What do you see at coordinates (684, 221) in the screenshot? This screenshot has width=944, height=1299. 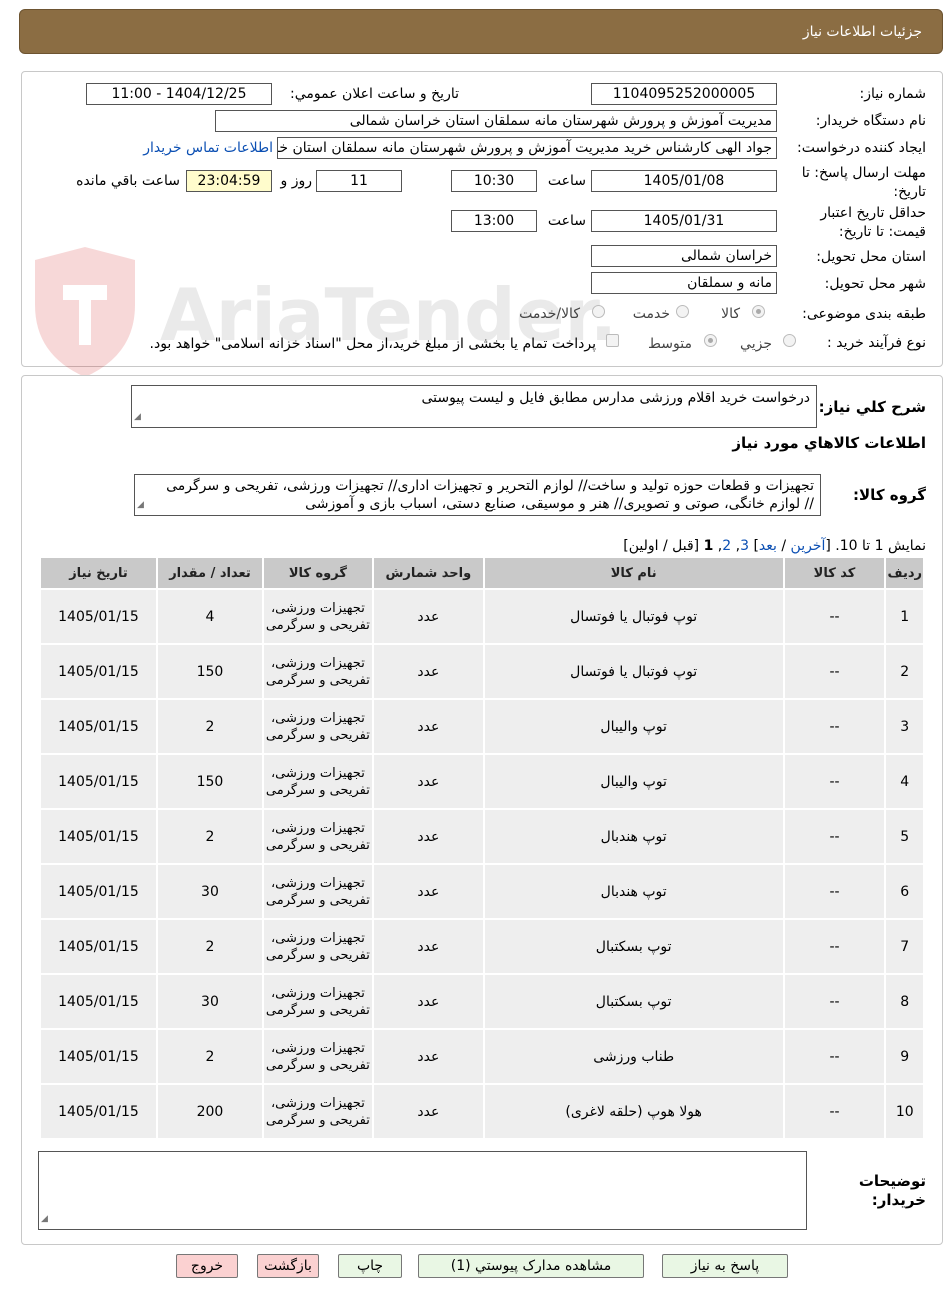 I see `validity-date-field: 1405/01/31` at bounding box center [684, 221].